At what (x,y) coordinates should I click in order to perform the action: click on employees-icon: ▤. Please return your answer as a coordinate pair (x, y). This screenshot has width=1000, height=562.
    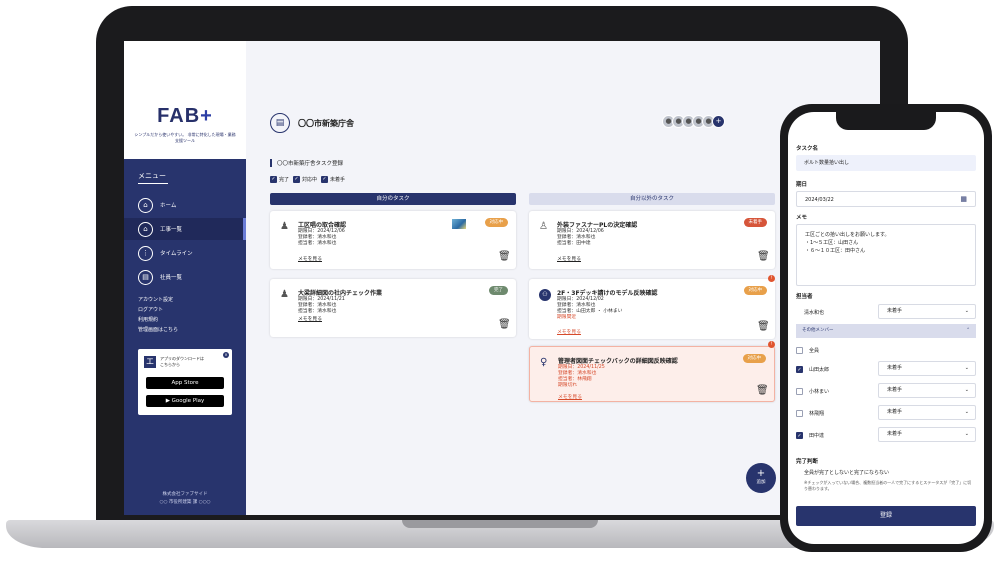
    Looking at the image, I should click on (145, 277).